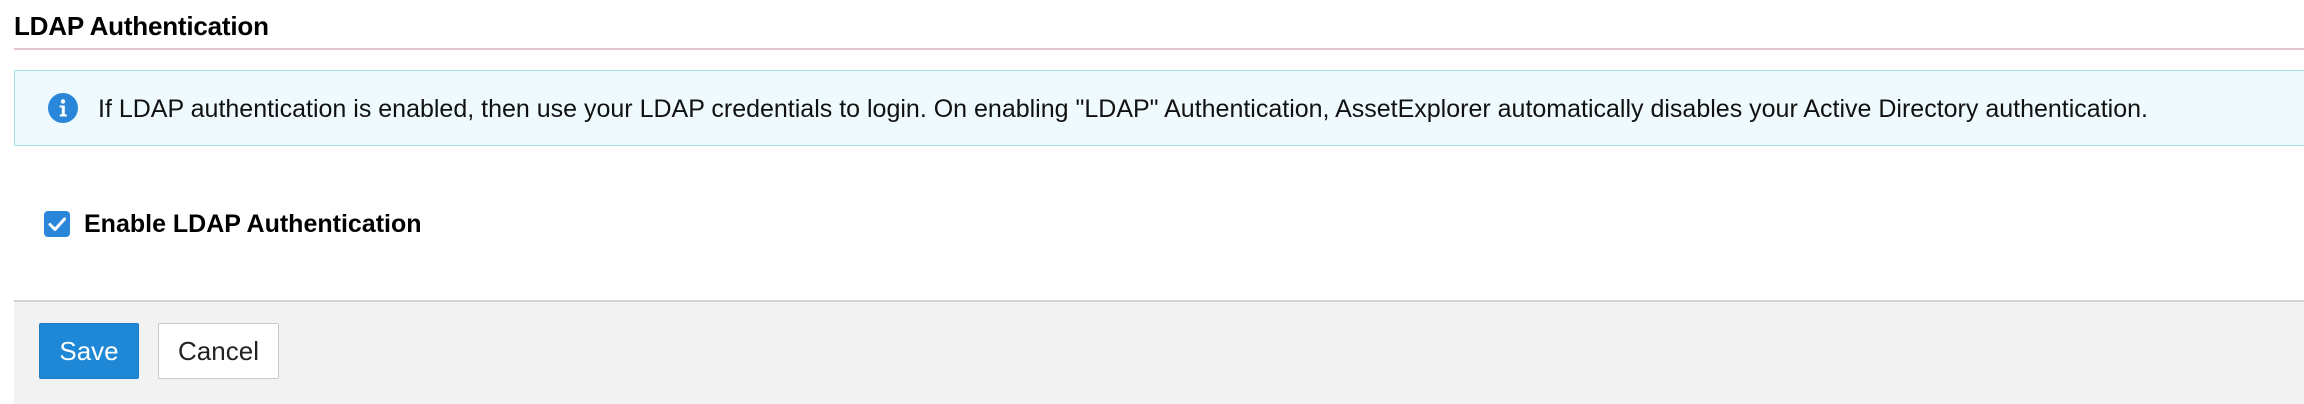 The height and width of the screenshot is (404, 2304). What do you see at coordinates (89, 351) in the screenshot?
I see `save-button: Save` at bounding box center [89, 351].